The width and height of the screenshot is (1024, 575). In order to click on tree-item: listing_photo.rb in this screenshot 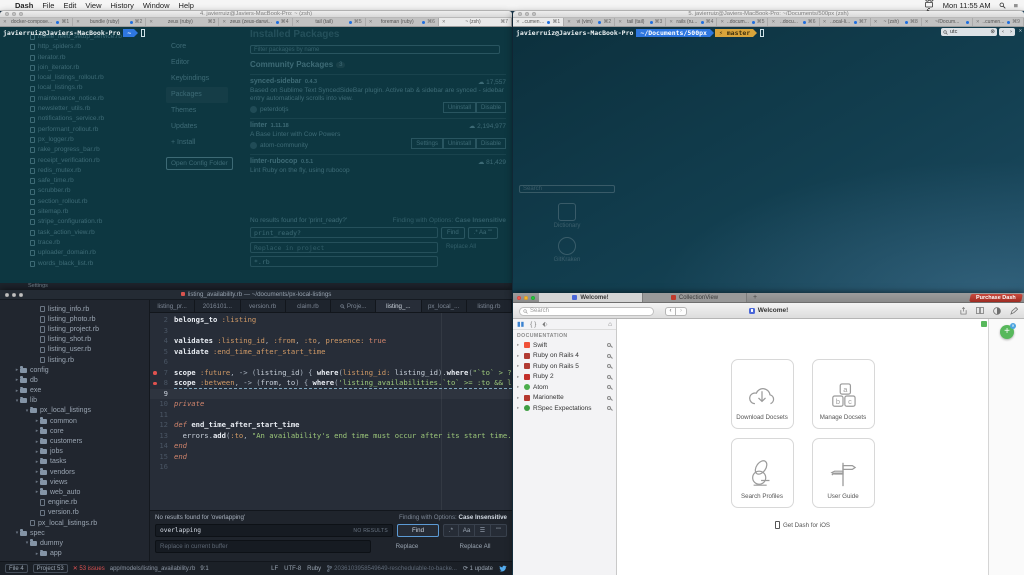, I will do `click(74, 319)`.